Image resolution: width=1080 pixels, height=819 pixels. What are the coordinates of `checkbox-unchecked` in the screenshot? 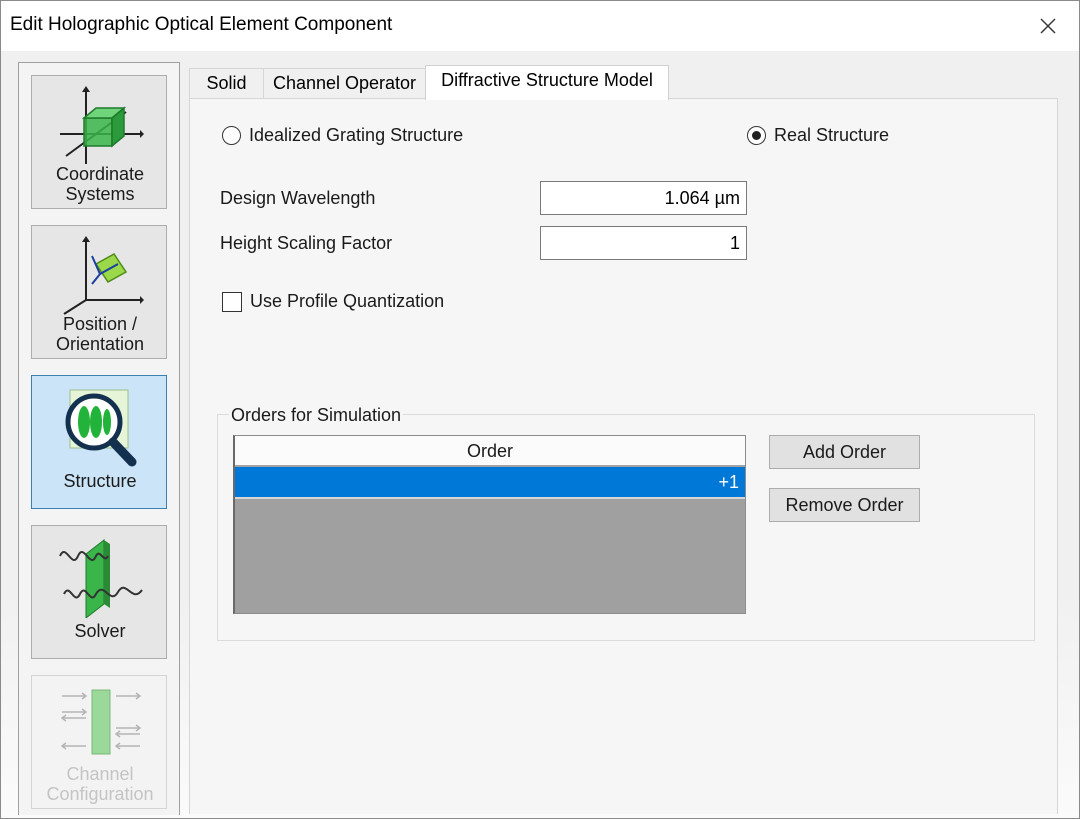 It's located at (232, 301).